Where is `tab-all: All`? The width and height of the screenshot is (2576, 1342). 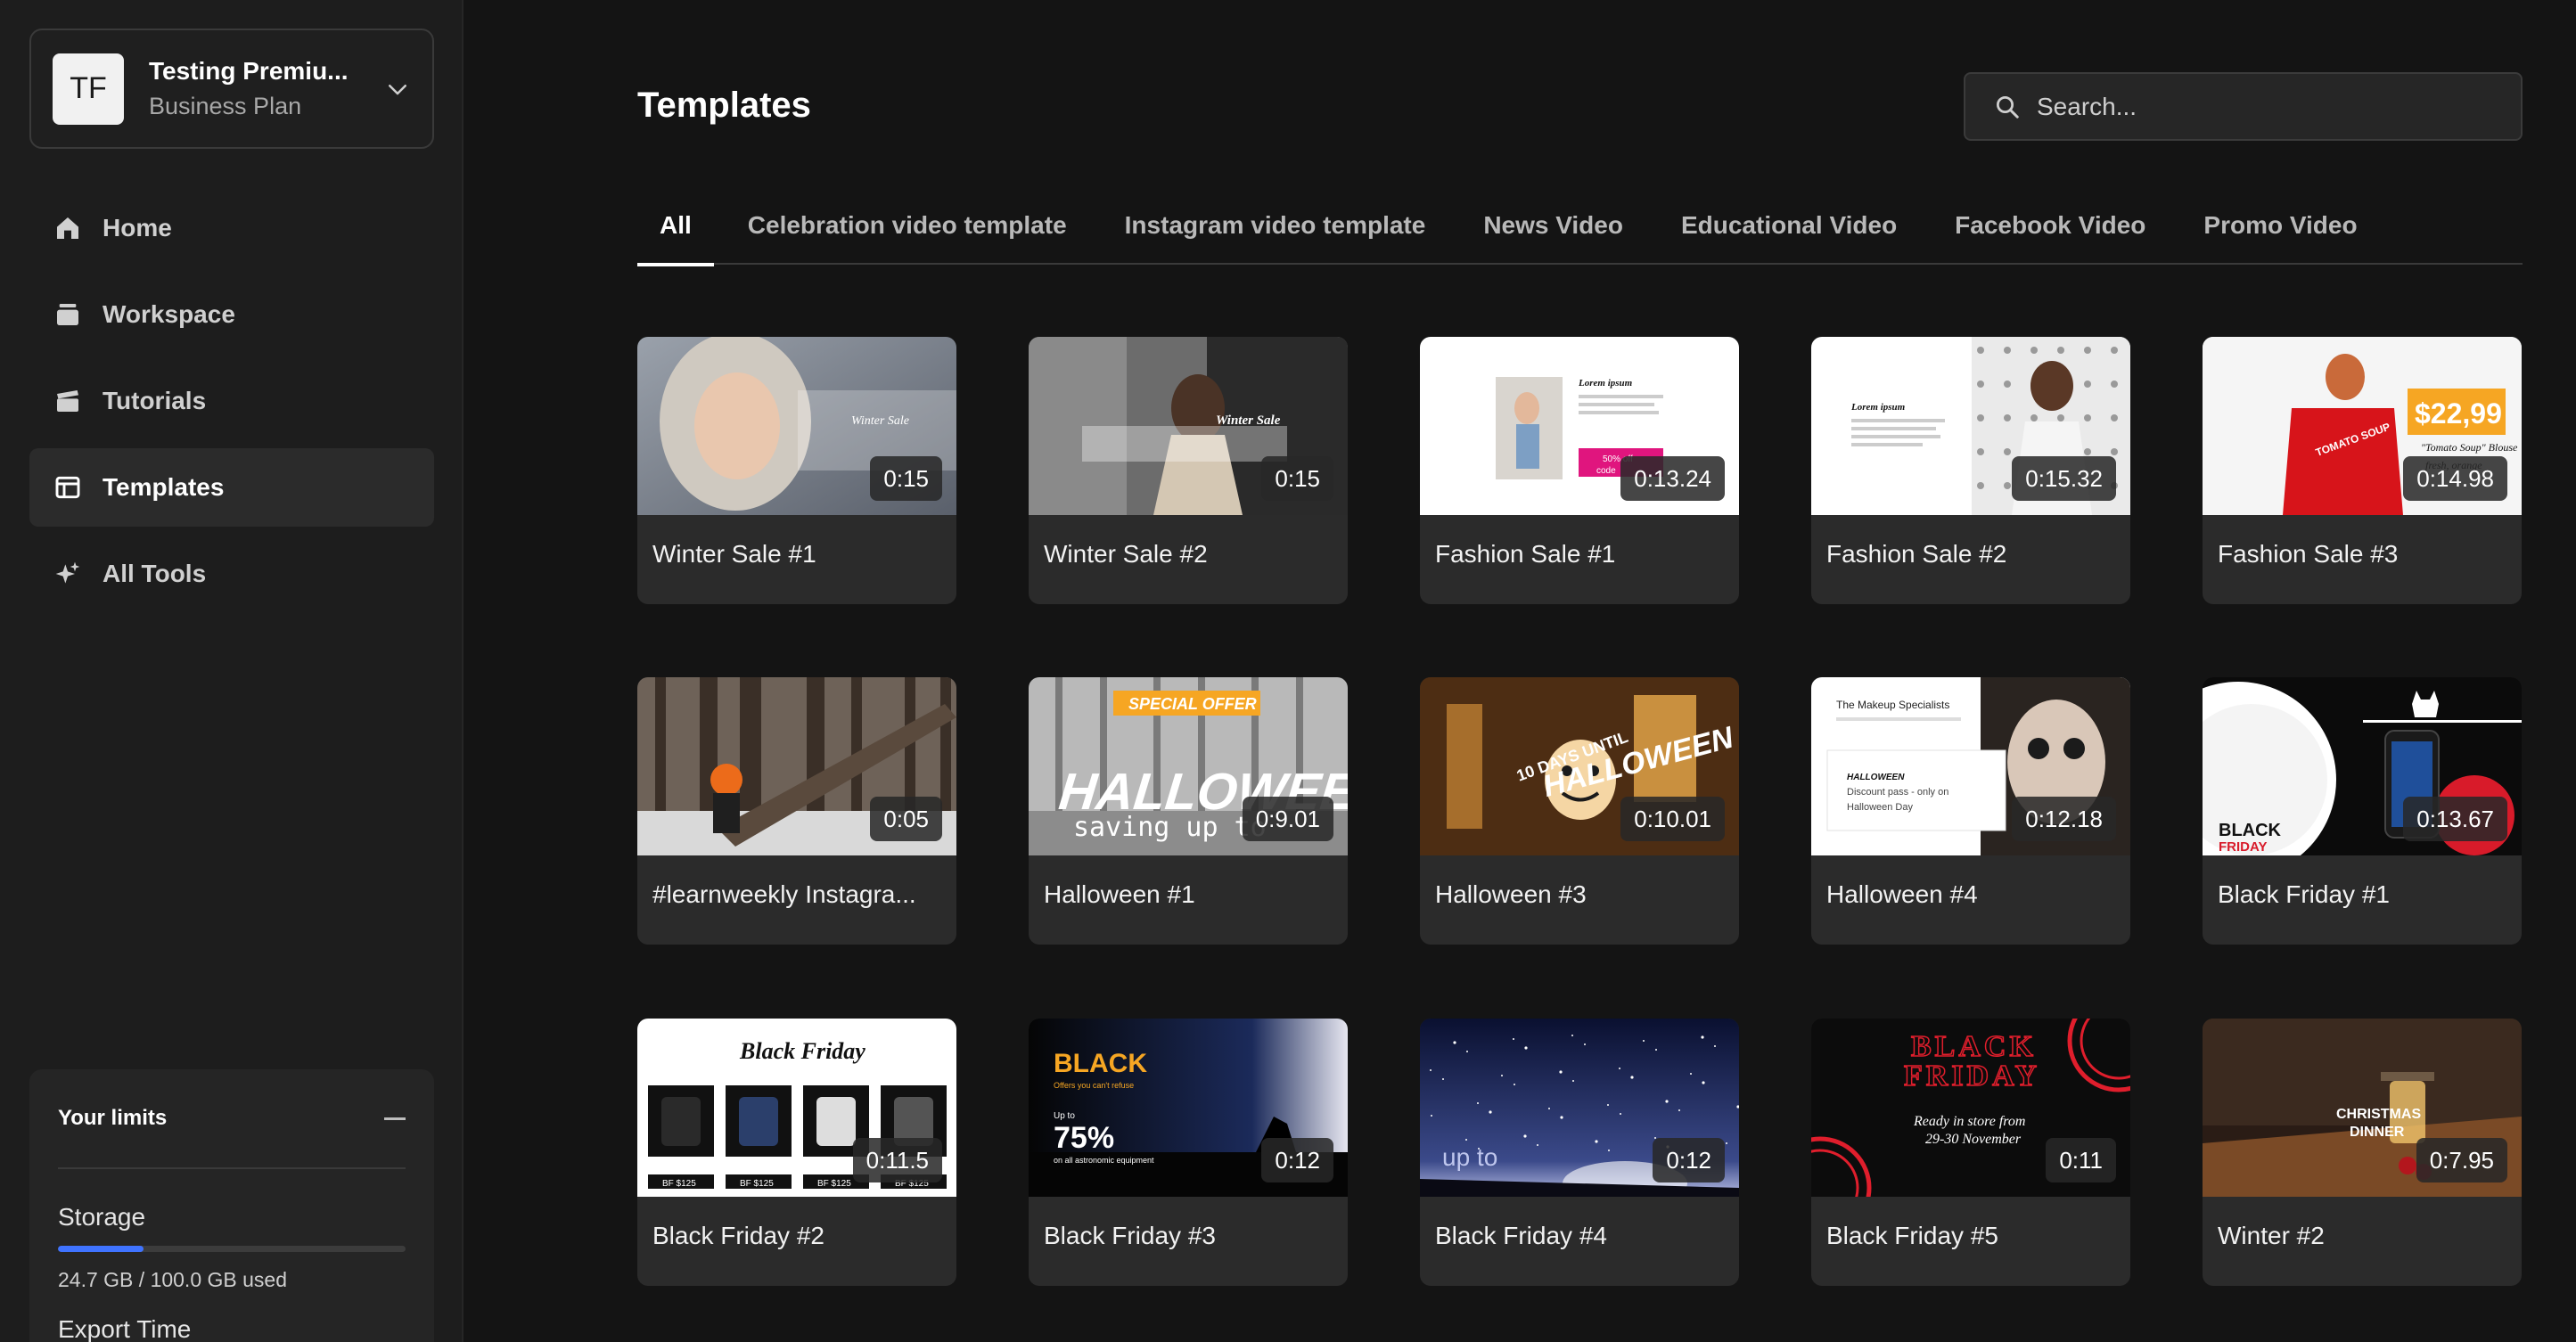 tab-all: All is located at coordinates (675, 233).